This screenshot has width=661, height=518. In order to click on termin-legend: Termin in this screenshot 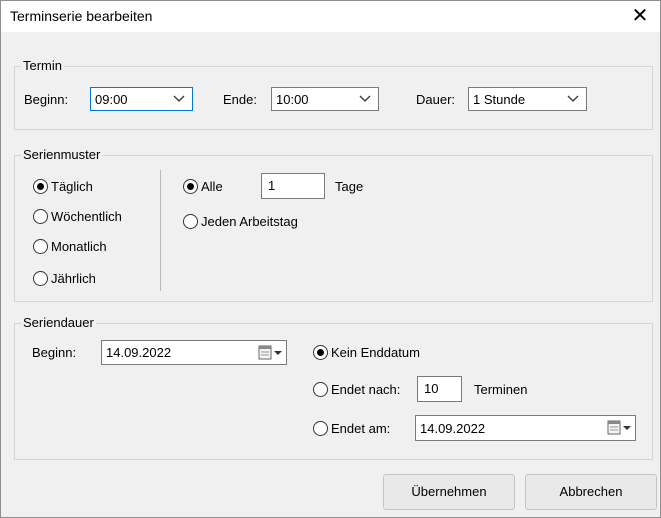, I will do `click(43, 65)`.